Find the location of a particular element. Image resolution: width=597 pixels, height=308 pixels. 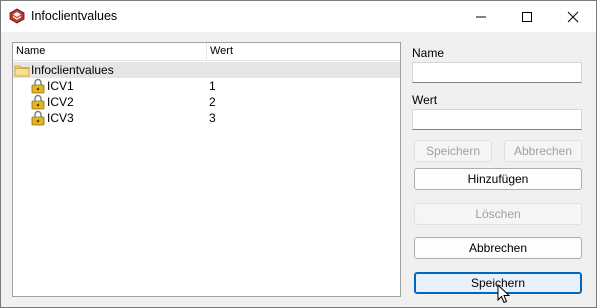

maximize-icon is located at coordinates (527, 16).